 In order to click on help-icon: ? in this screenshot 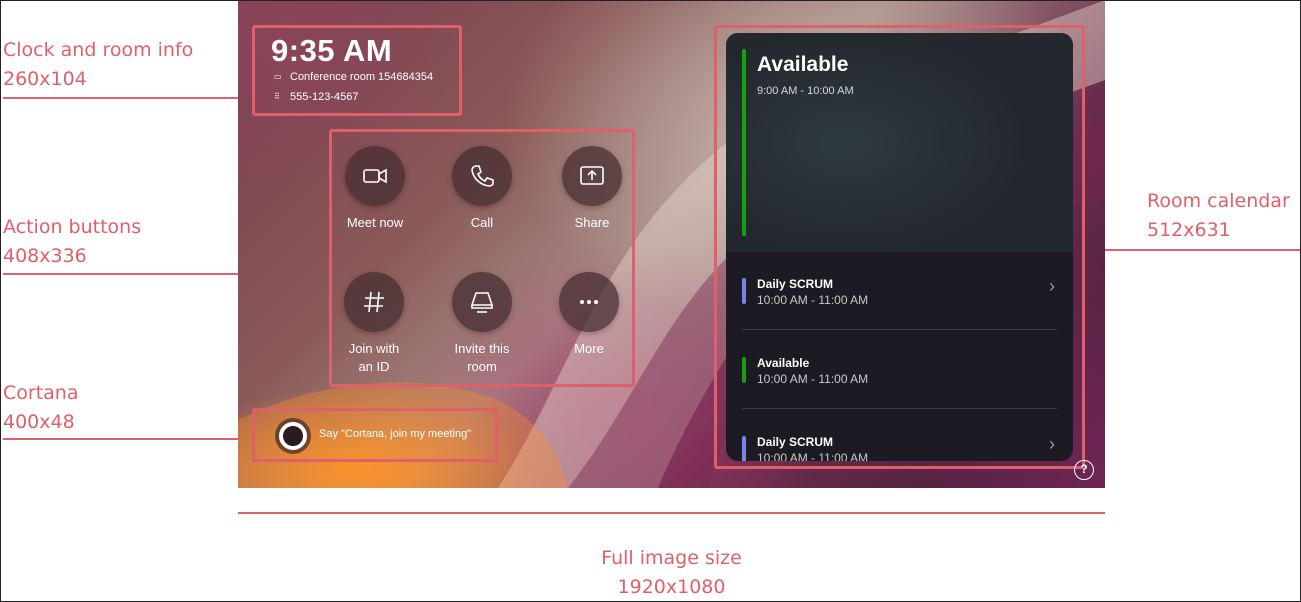, I will do `click(1084, 470)`.